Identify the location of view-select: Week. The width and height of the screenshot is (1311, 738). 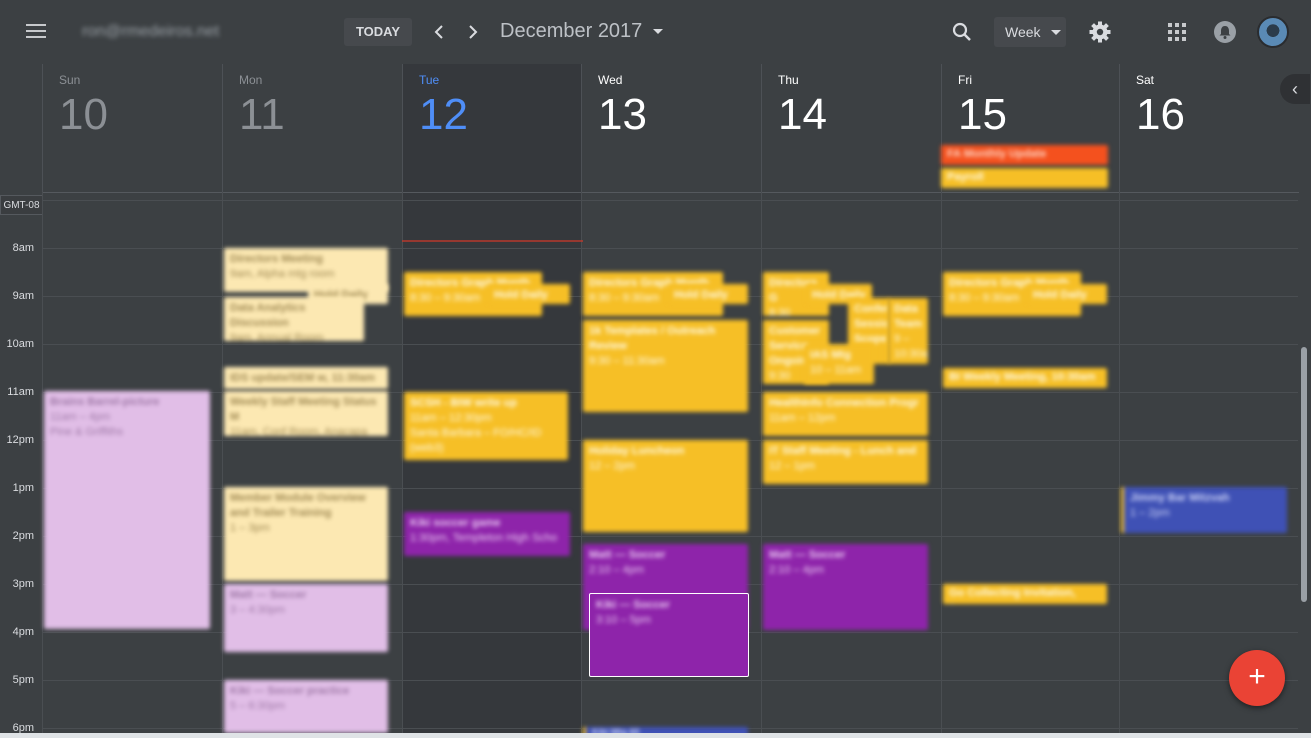
(1030, 32).